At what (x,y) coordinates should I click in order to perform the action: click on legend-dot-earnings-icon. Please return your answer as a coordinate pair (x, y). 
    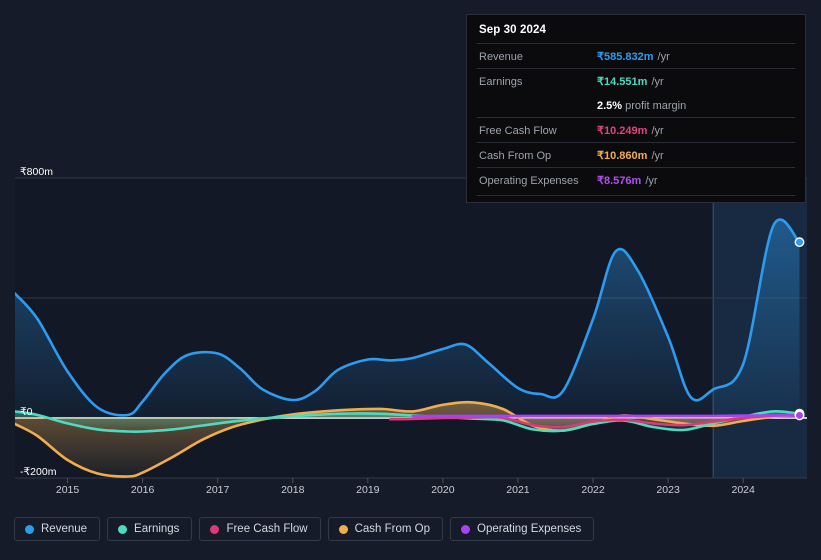
    Looking at the image, I should click on (123, 529).